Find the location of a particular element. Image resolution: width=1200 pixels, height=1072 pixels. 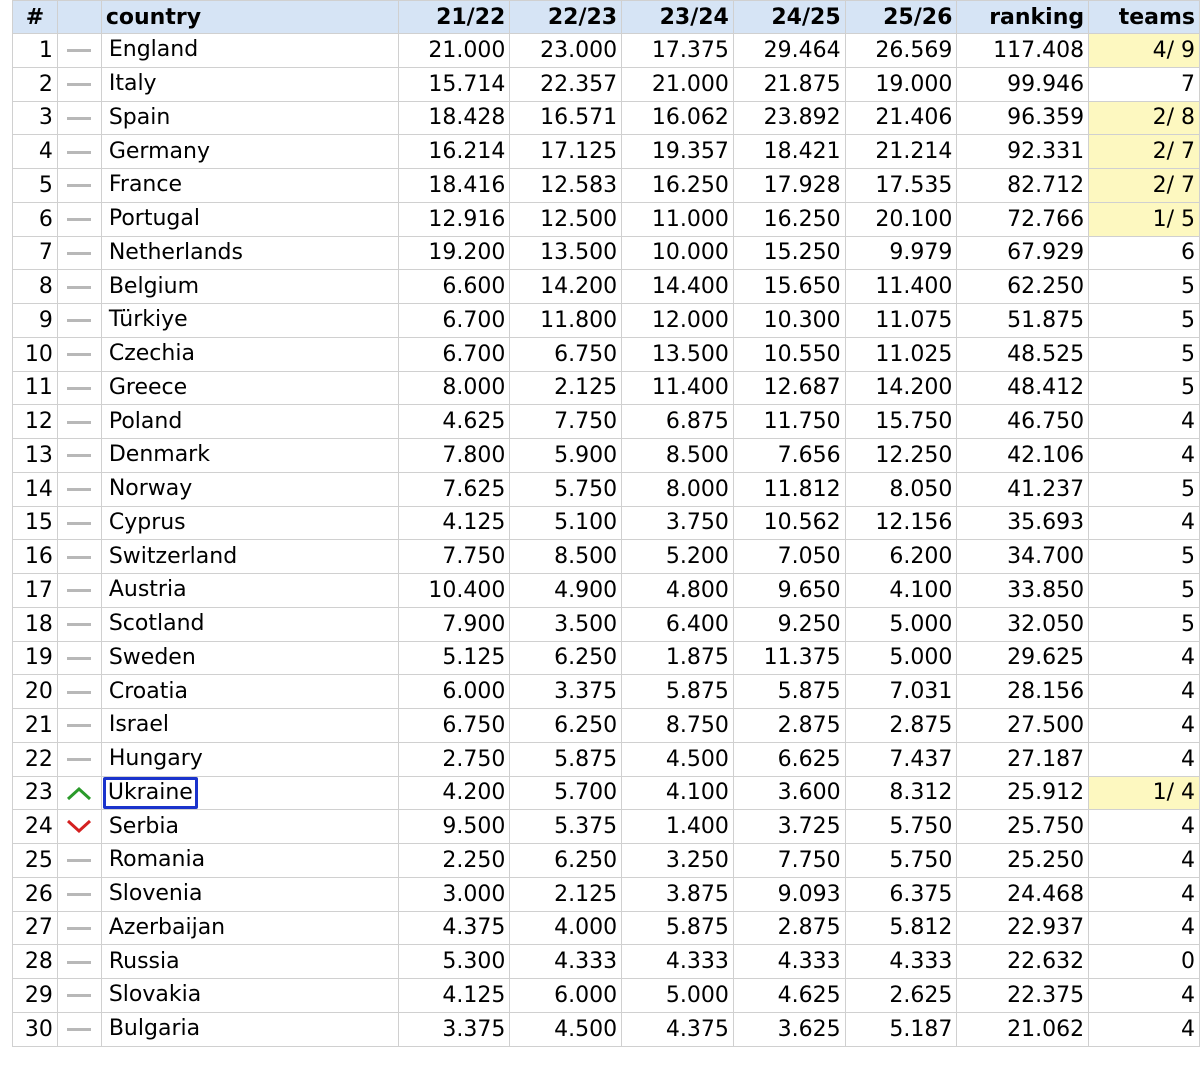

country-name: Belgium is located at coordinates (154, 287).